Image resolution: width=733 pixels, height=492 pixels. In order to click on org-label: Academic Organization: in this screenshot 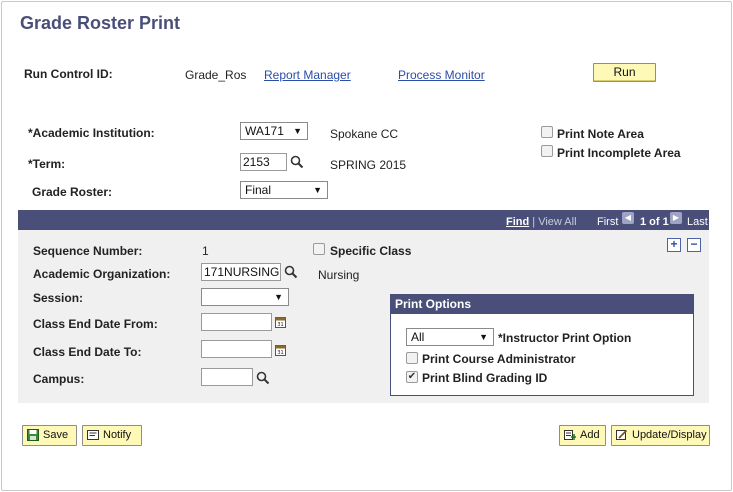, I will do `click(102, 274)`.